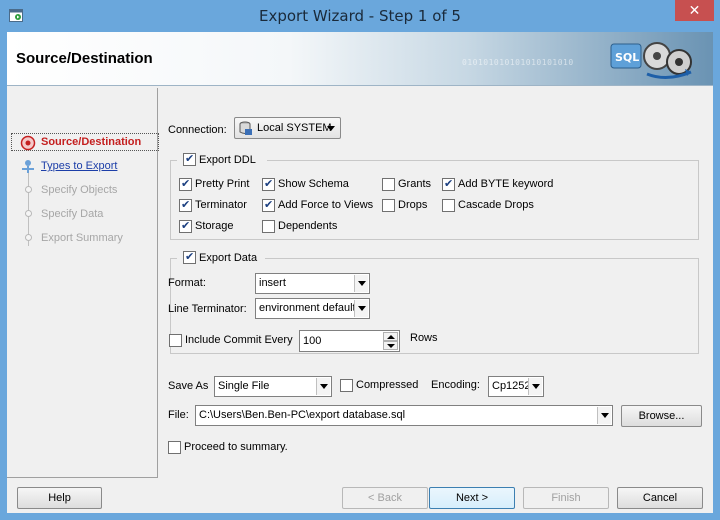 This screenshot has width=720, height=520. Describe the element at coordinates (82, 238) in the screenshot. I see `nav-step-export-summary: Export Summary` at that location.